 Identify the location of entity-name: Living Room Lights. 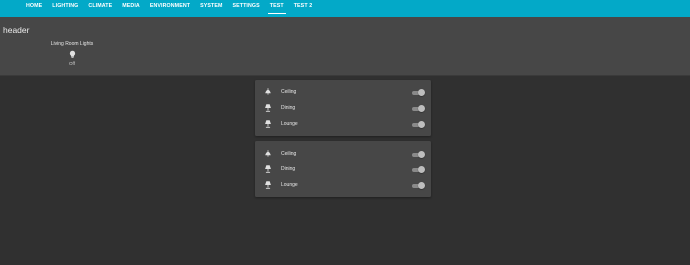
(72, 44).